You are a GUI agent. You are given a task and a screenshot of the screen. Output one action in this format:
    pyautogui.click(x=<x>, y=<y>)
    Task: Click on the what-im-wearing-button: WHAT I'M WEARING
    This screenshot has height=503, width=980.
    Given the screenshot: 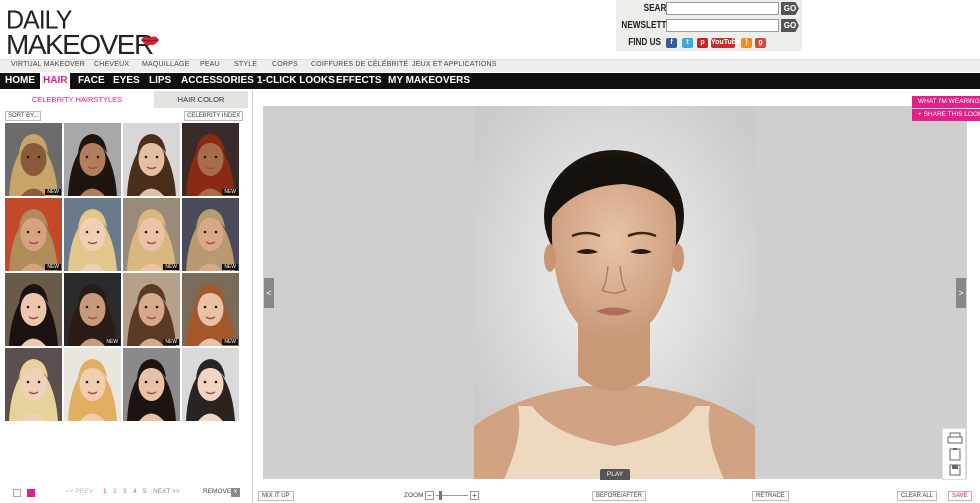 What is the action you would take?
    pyautogui.click(x=946, y=102)
    